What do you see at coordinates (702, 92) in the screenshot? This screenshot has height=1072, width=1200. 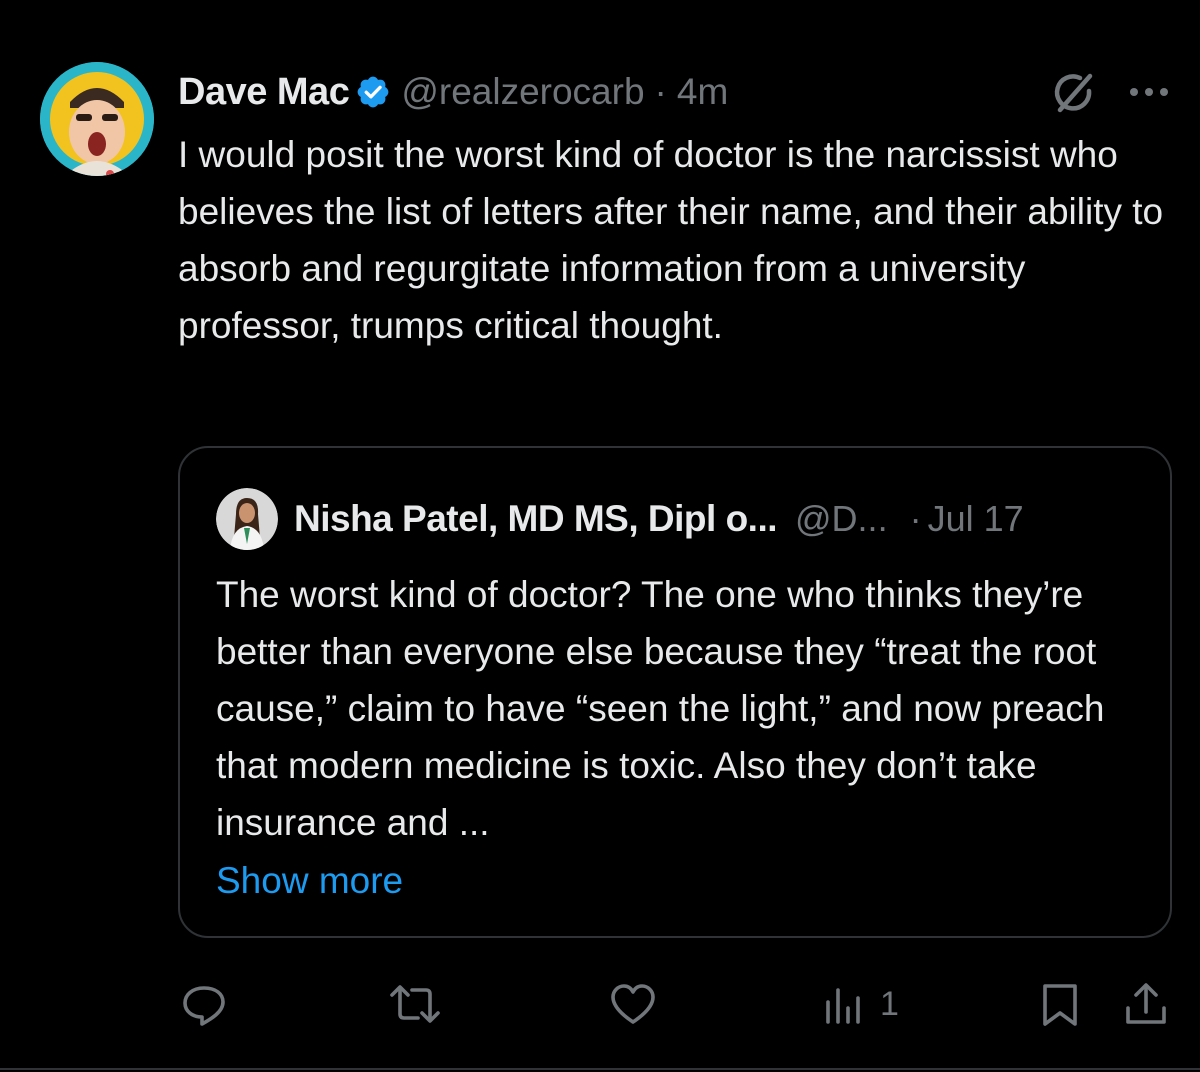 I see `tweet-timestamp: 4m` at bounding box center [702, 92].